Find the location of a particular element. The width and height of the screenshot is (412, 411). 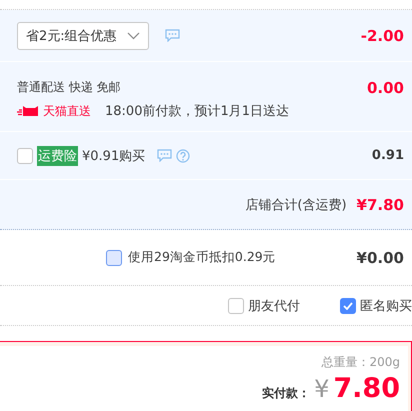

help-icon is located at coordinates (183, 155).